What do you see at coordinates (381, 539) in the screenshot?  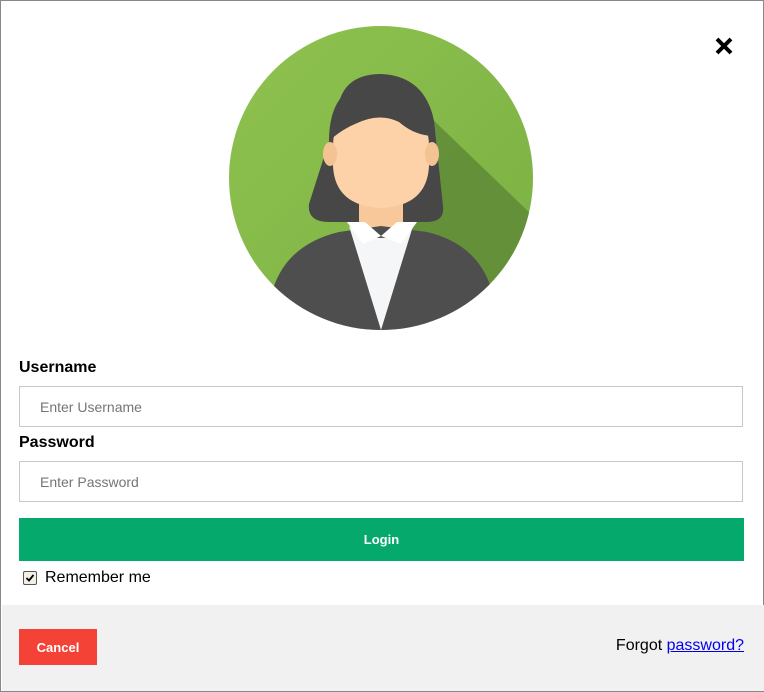 I see `login-button: Login` at bounding box center [381, 539].